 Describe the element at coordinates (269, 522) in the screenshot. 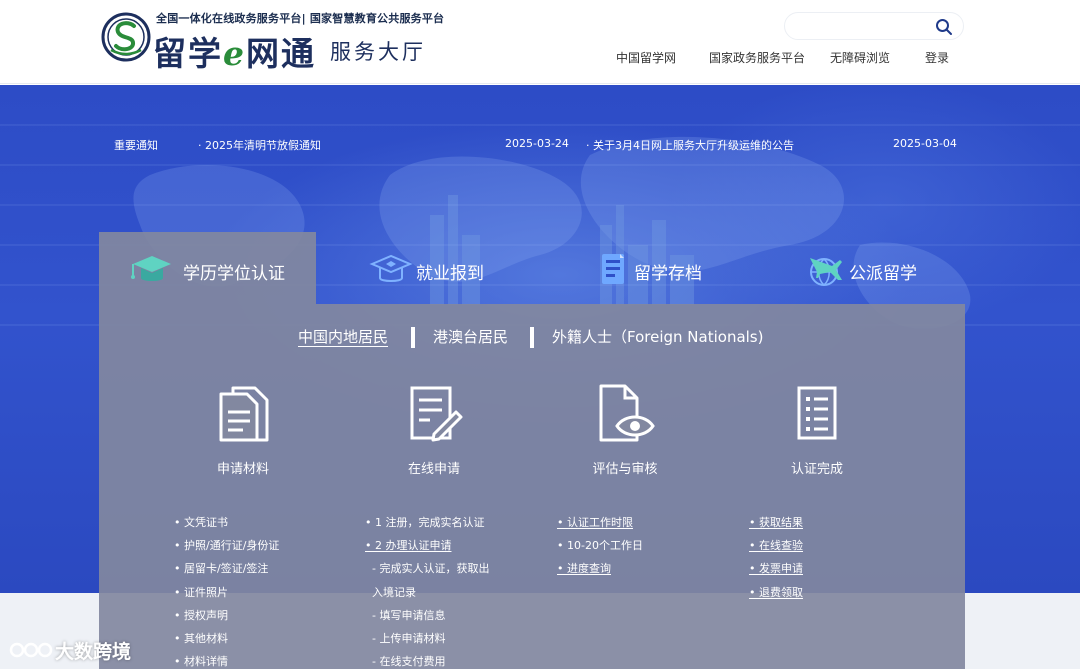

I see `material-item: • 文凭证书` at that location.